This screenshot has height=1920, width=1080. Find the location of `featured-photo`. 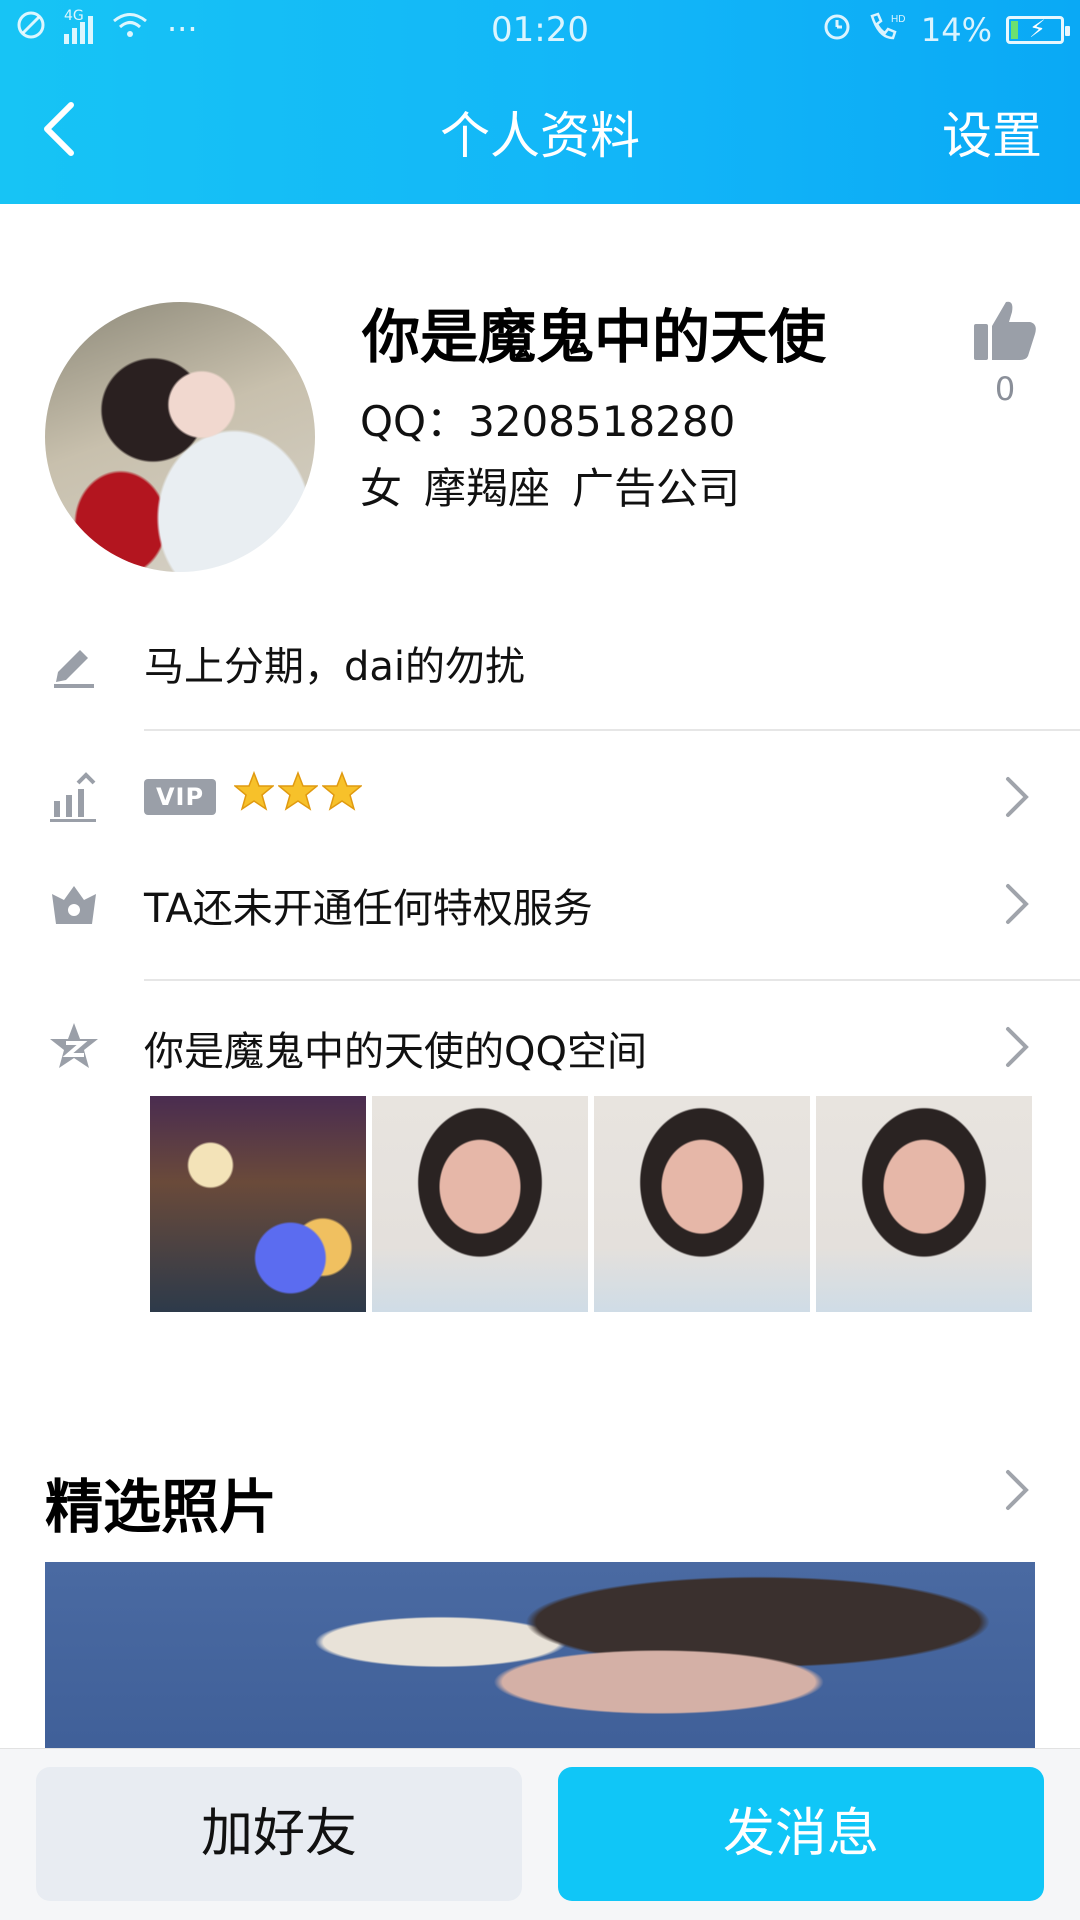

featured-photo is located at coordinates (540, 1662).